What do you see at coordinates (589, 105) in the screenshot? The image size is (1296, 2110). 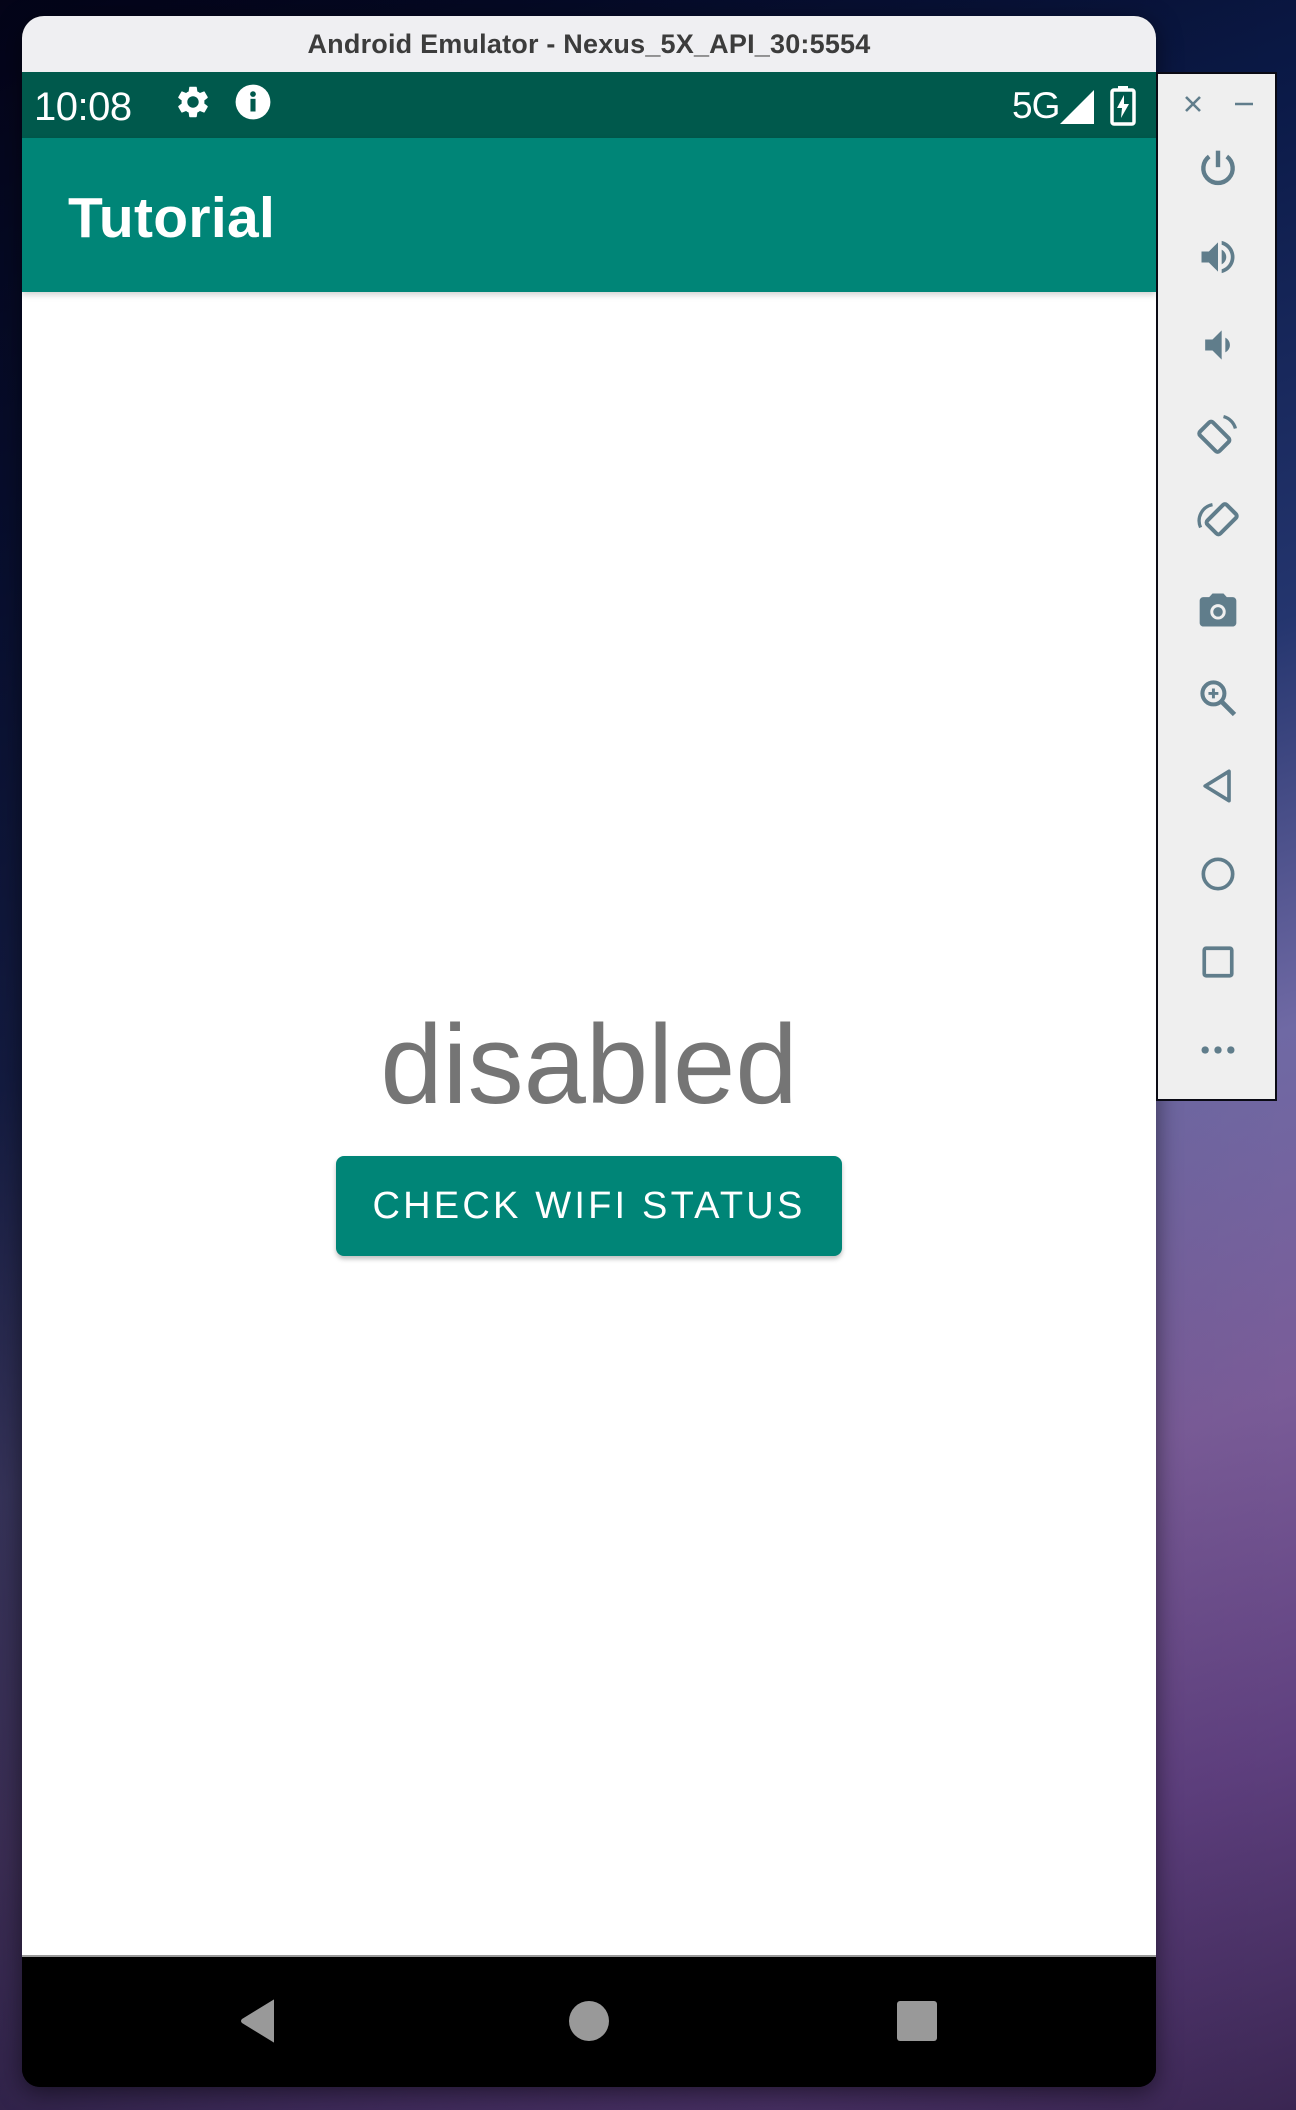 I see `android-status-bar: 10:08 5G` at bounding box center [589, 105].